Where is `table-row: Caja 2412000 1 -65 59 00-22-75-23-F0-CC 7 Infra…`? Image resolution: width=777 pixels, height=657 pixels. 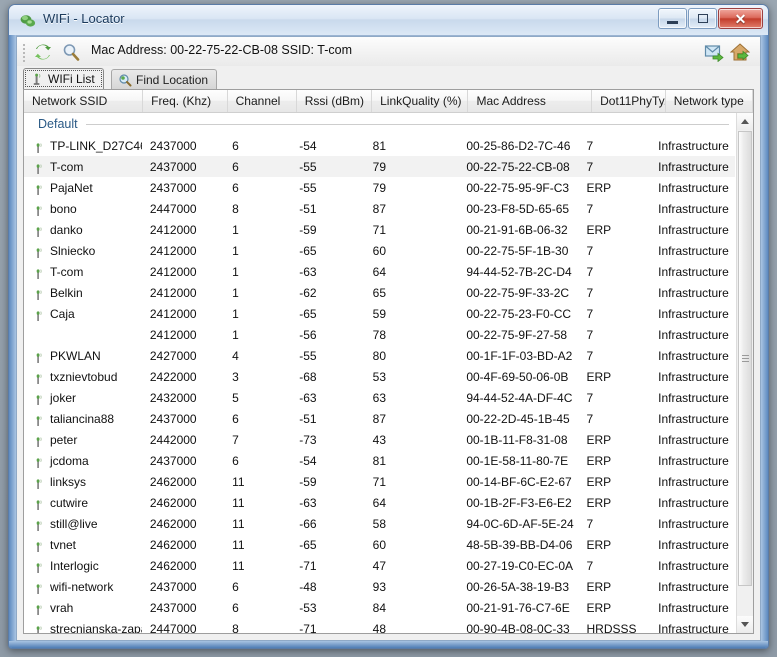 table-row: Caja 2412000 1 -65 59 00-22-75-23-F0-CC 7 Infra… is located at coordinates (379, 313).